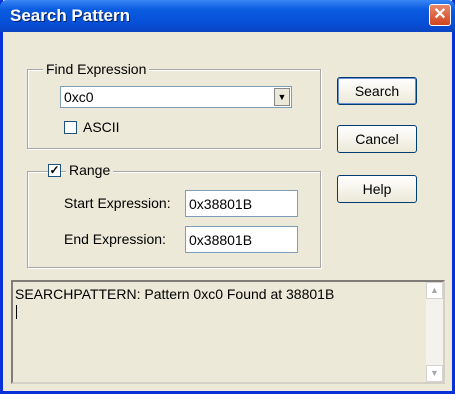 This screenshot has height=394, width=455. What do you see at coordinates (90, 170) in the screenshot?
I see `range-legend: Range` at bounding box center [90, 170].